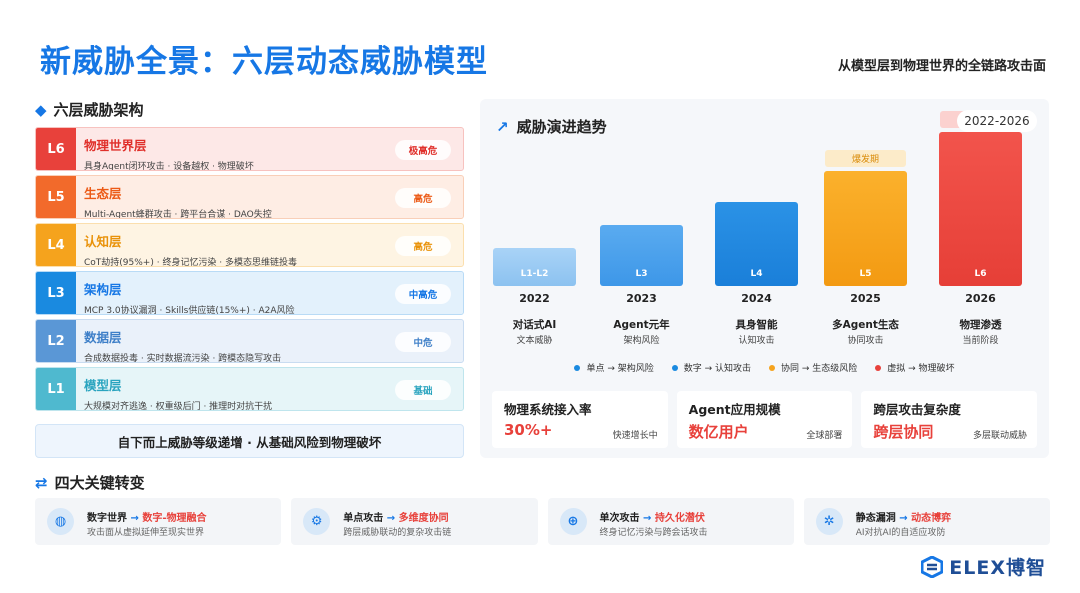 The width and height of the screenshot is (1080, 593). Describe the element at coordinates (917, 409) in the screenshot. I see `stat-label: 跨层攻击复杂度` at that location.